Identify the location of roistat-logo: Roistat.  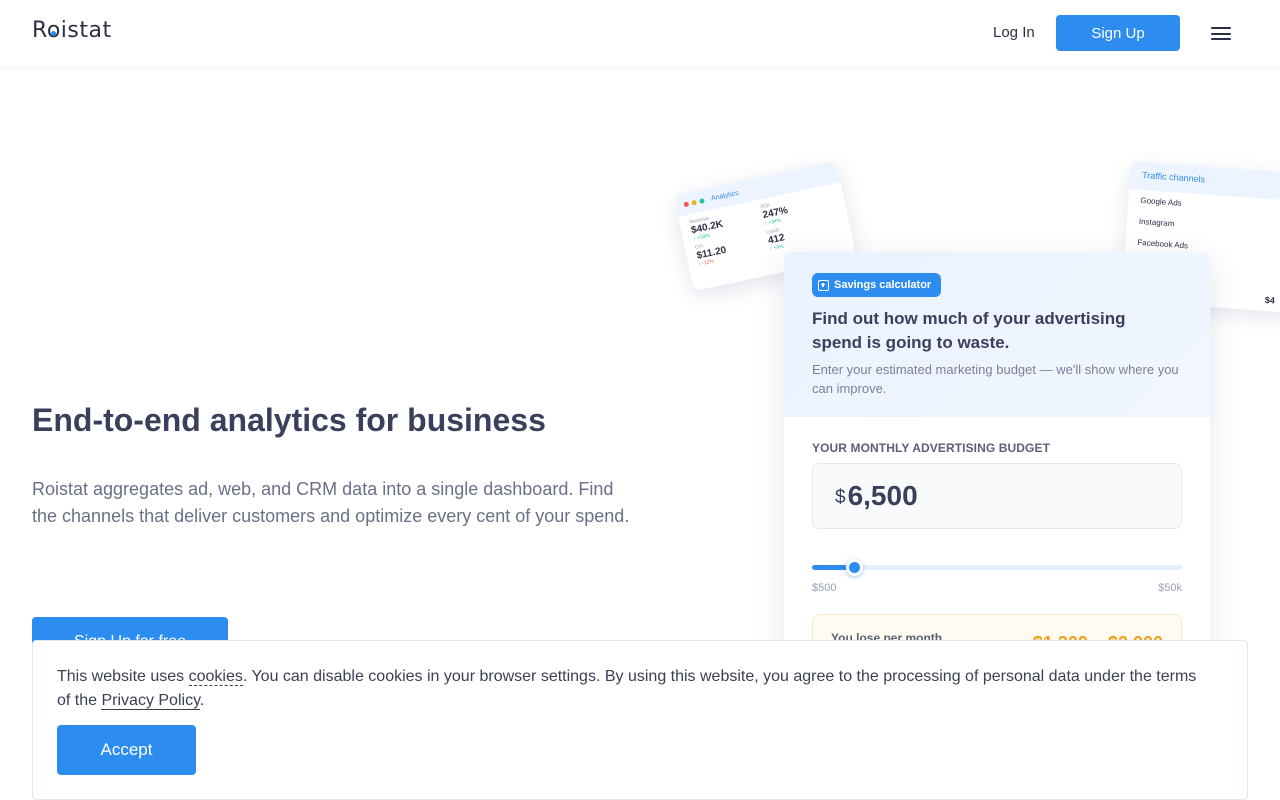
(72, 30).